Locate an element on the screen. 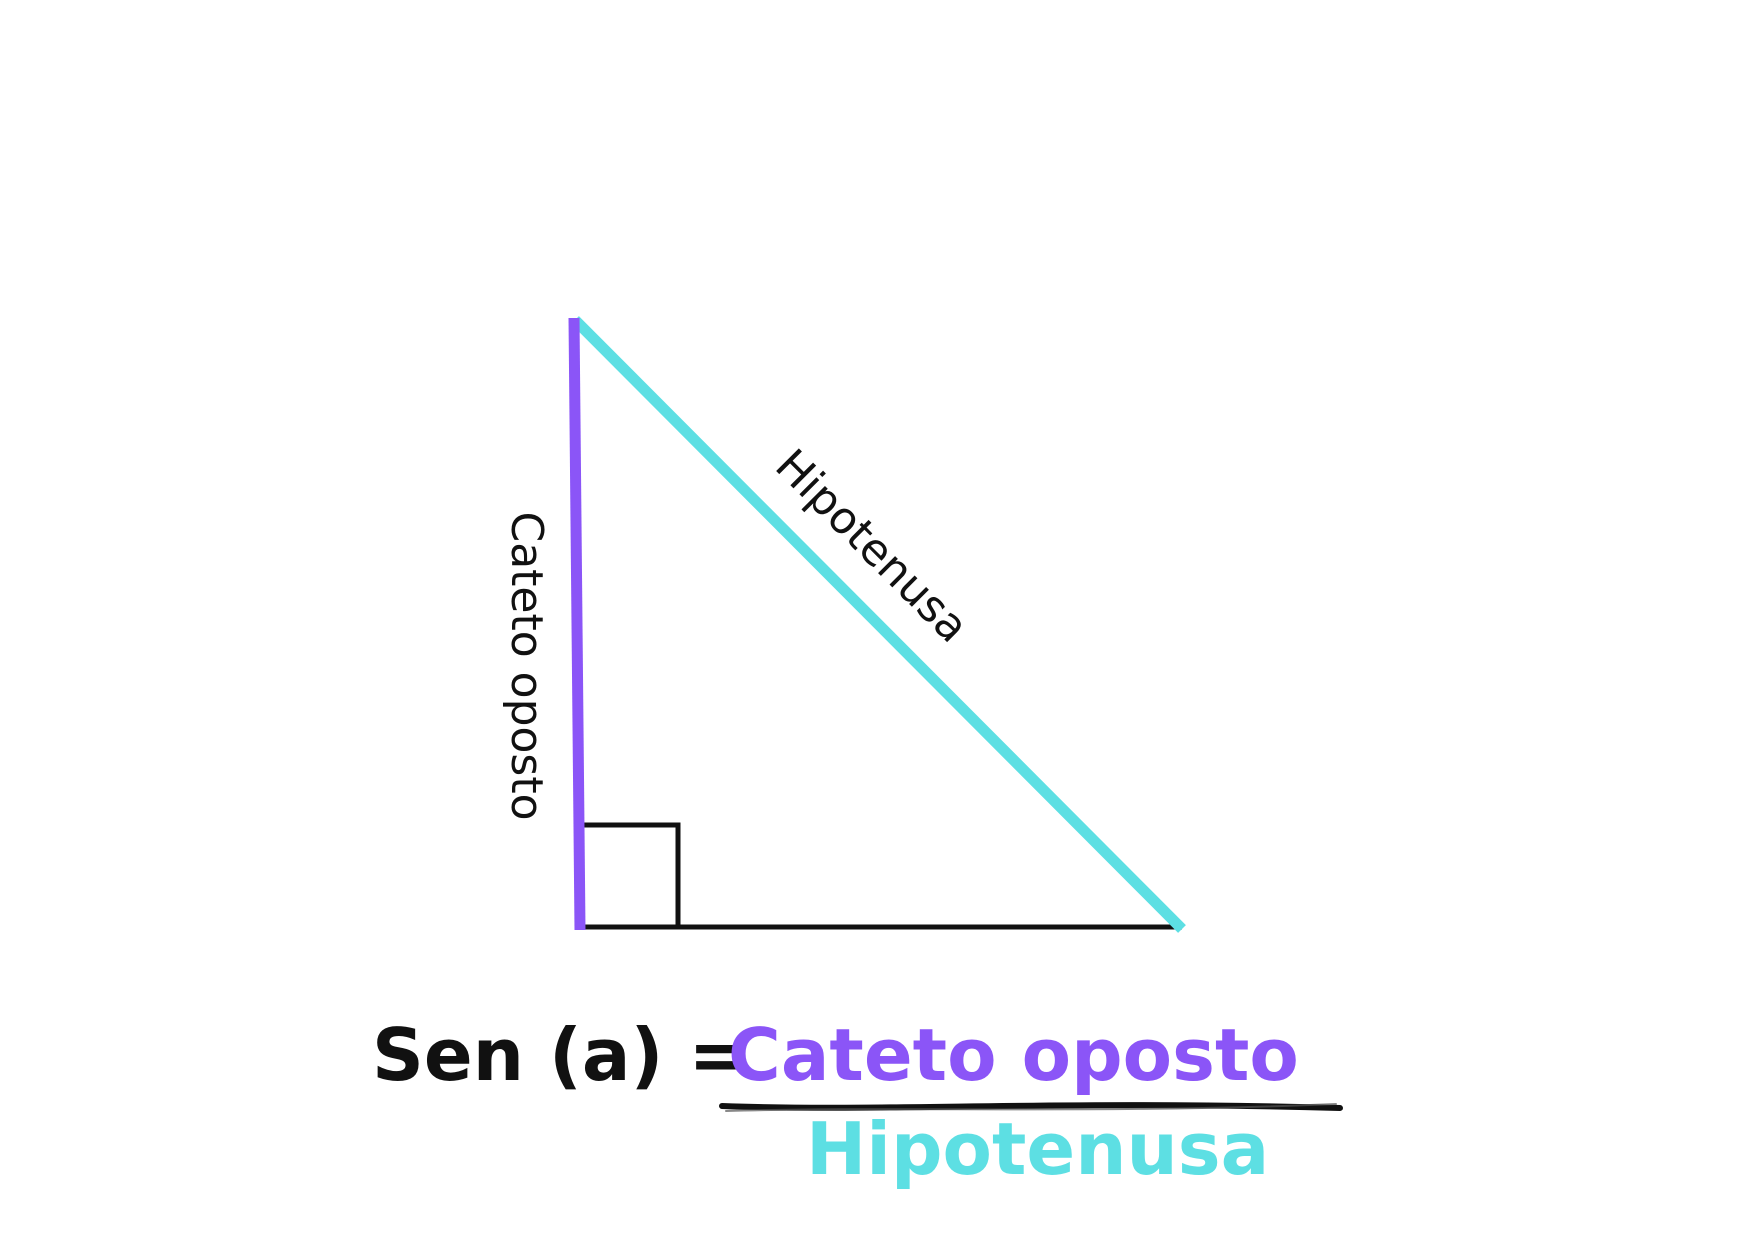 Image resolution: width=1748 pixels, height=1240 pixels. formula-denominator: Hipotenusa is located at coordinates (1037, 1149).